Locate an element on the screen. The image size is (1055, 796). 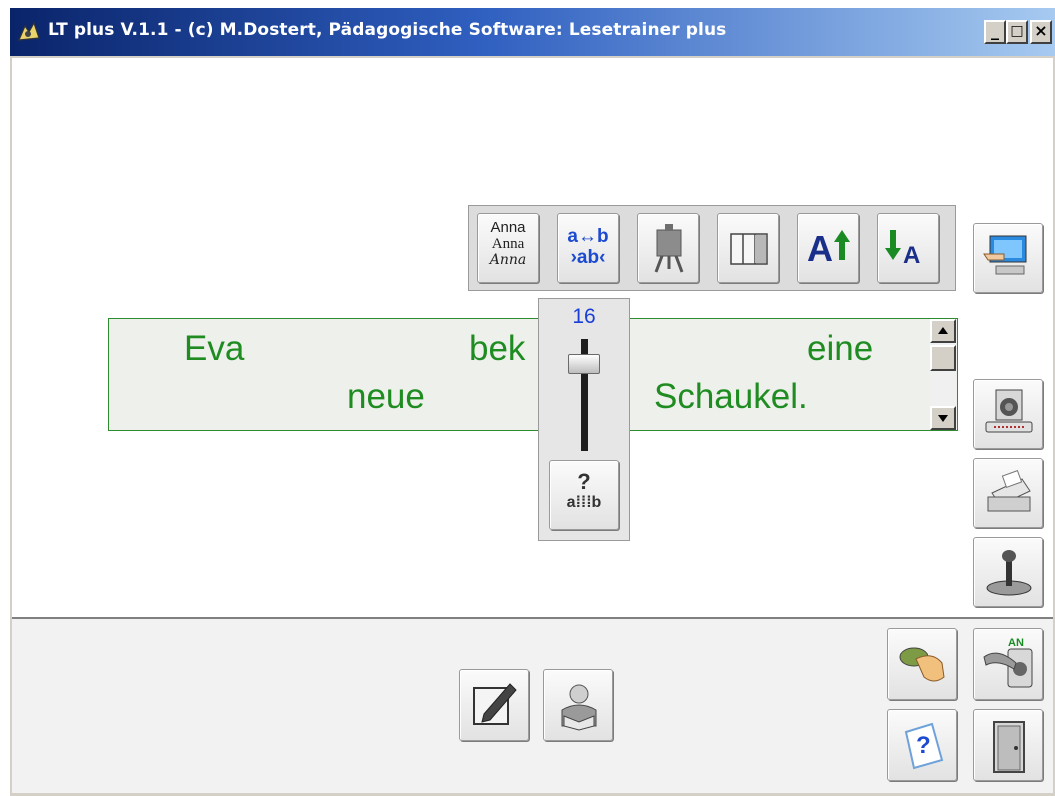
mouse-mode-button is located at coordinates (922, 664).